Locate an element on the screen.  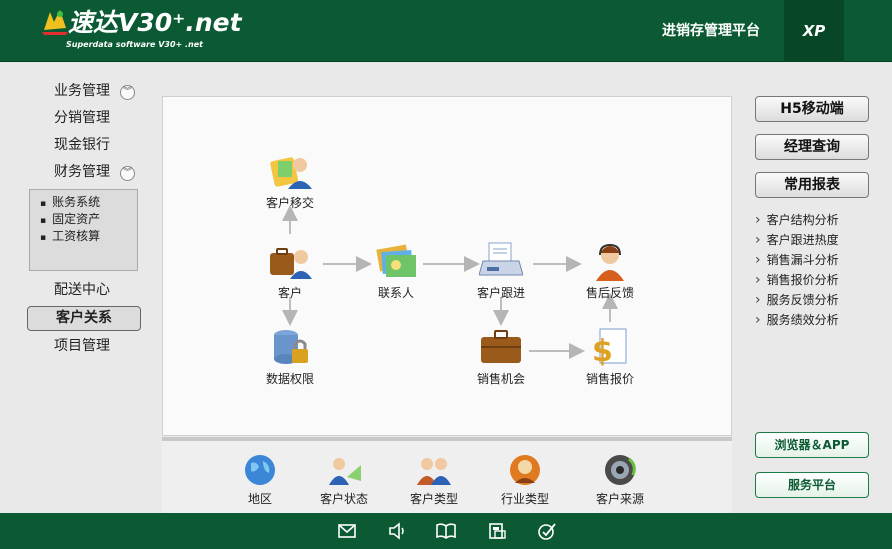
nav-item-label: 项目管理 is located at coordinates (82, 346).